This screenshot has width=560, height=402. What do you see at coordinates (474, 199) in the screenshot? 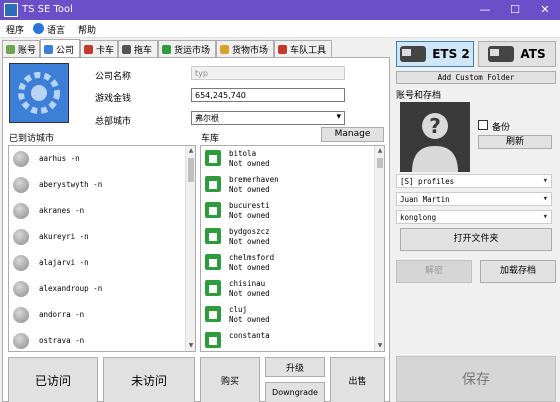
I see `profile-name-select: Juan Martin` at bounding box center [474, 199].